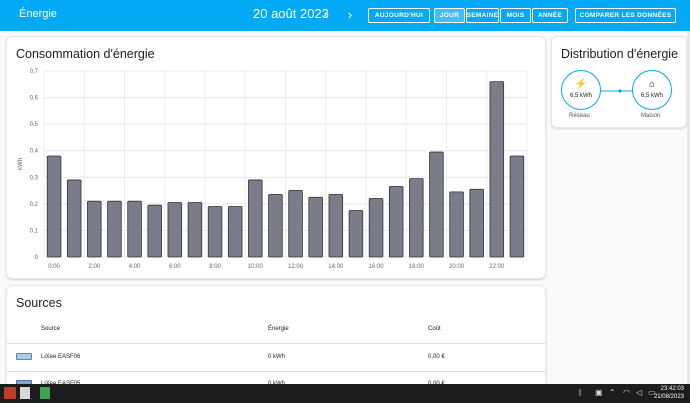 This screenshot has height=403, width=690. Describe the element at coordinates (639, 393) in the screenshot. I see `volume-icon: ◁` at that location.